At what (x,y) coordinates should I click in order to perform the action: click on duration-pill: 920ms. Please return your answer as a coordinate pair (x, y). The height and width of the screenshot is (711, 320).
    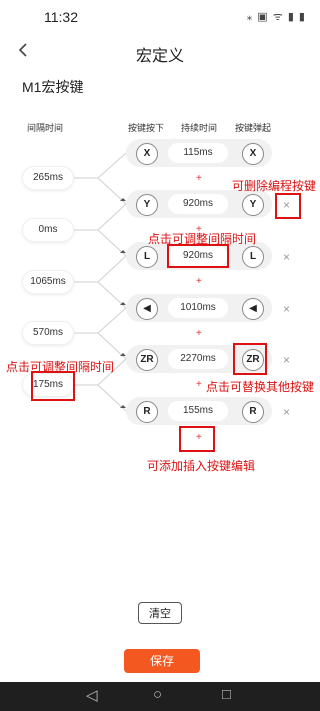
    Looking at the image, I should click on (198, 204).